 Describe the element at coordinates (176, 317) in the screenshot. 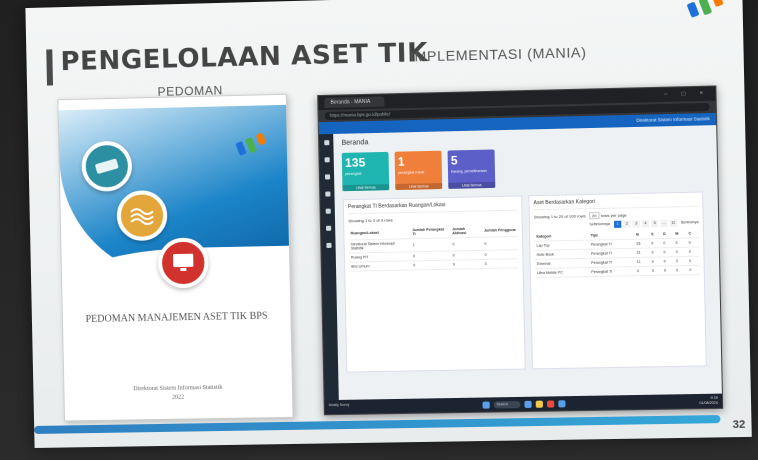

I see `book-title: PEDOMAN MANAJEMEN ASET TIK BPS` at that location.